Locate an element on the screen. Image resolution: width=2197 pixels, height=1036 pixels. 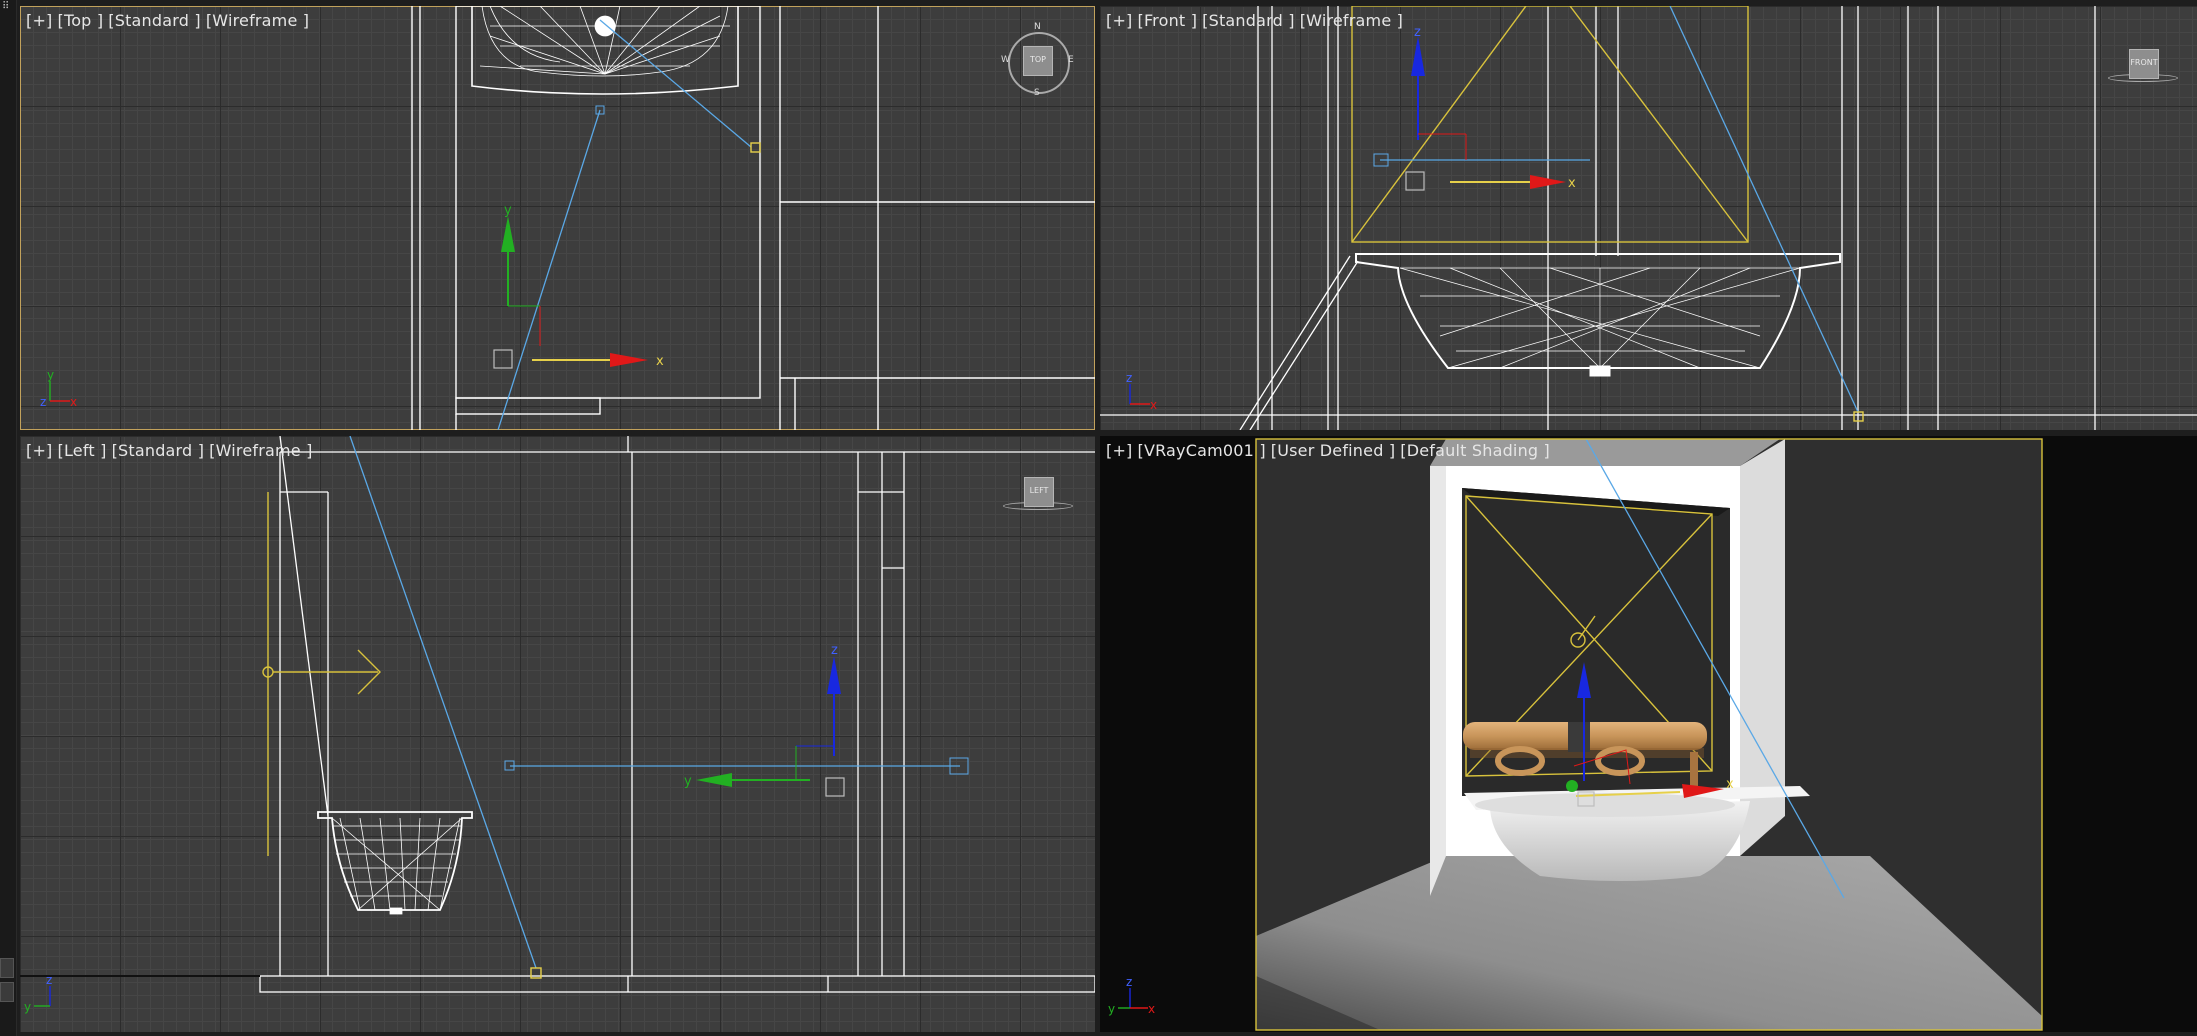
axis-tripod: z x is located at coordinates (1141, 391).